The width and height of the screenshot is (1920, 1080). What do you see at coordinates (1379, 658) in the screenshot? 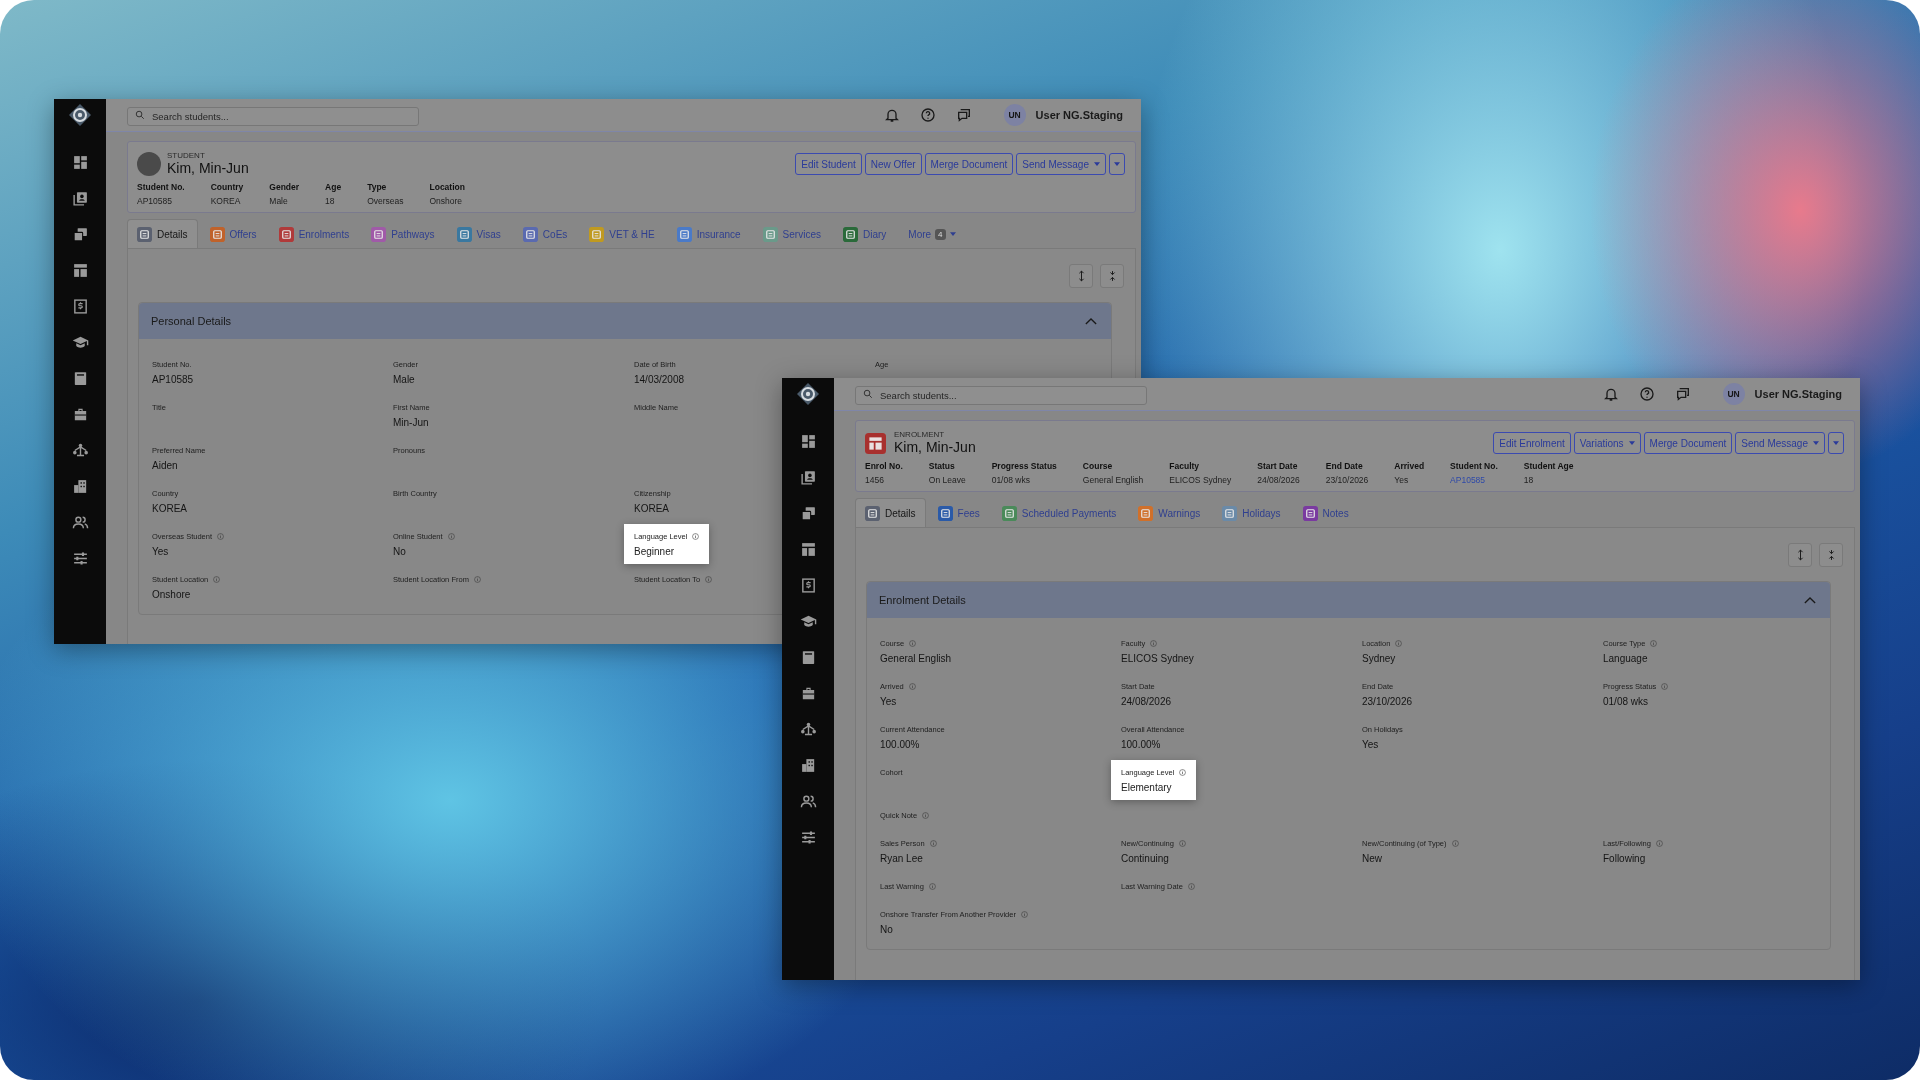
I see `field-value: Sydney` at bounding box center [1379, 658].